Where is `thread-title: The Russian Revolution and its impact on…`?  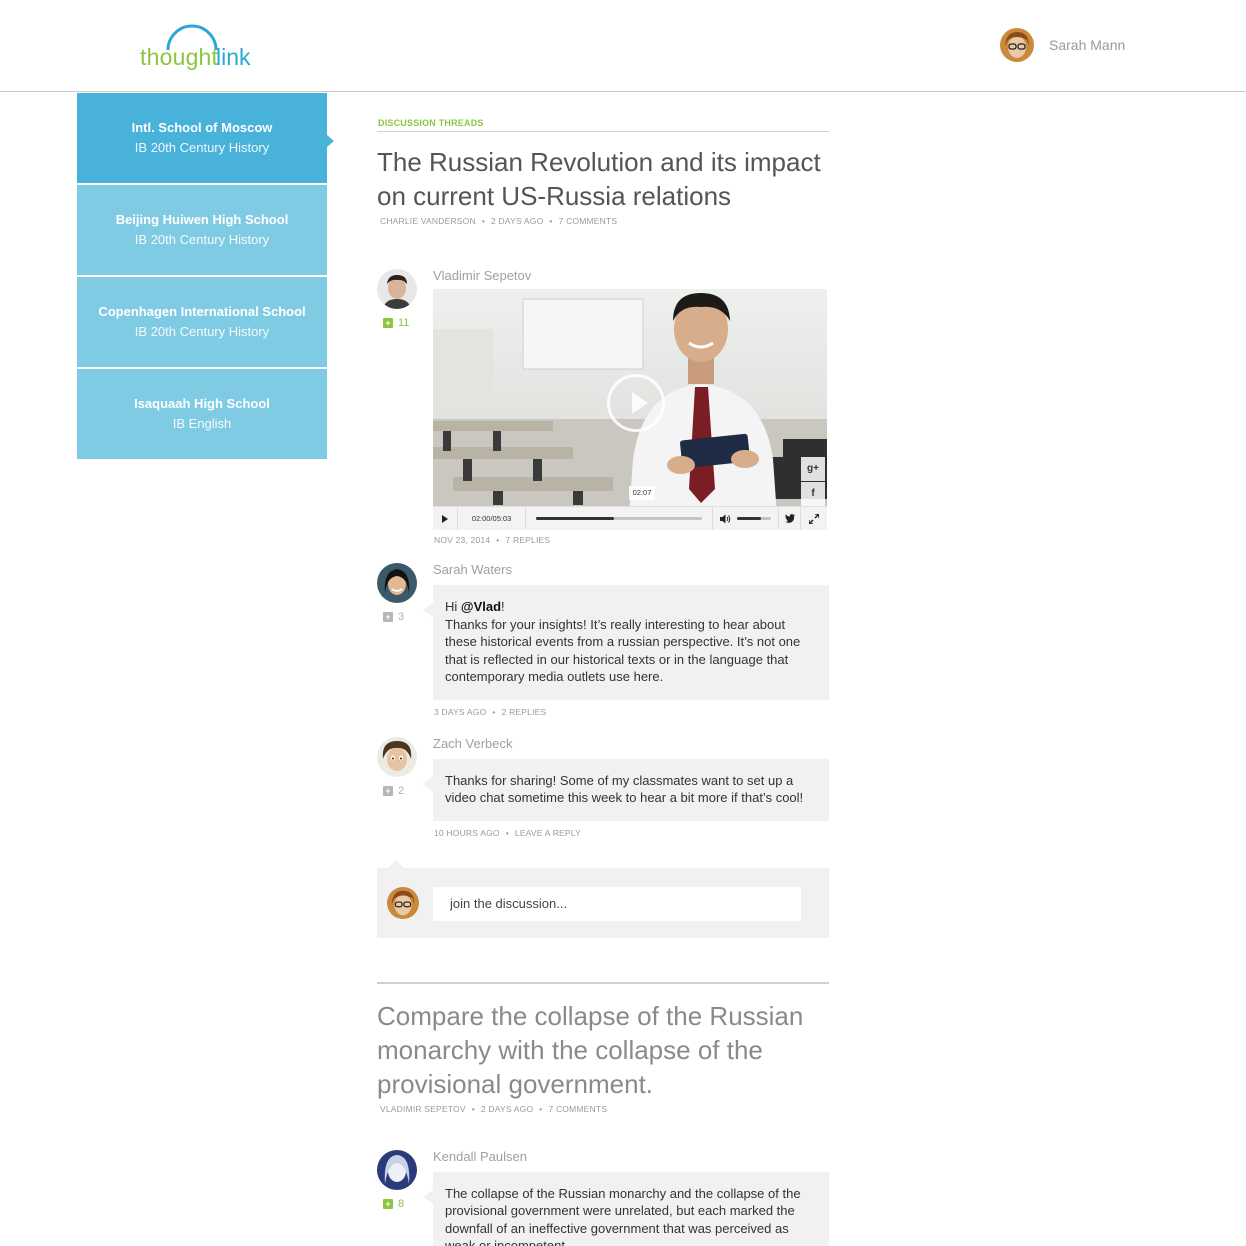
thread-title: The Russian Revolution and its impact on… is located at coordinates (603, 179).